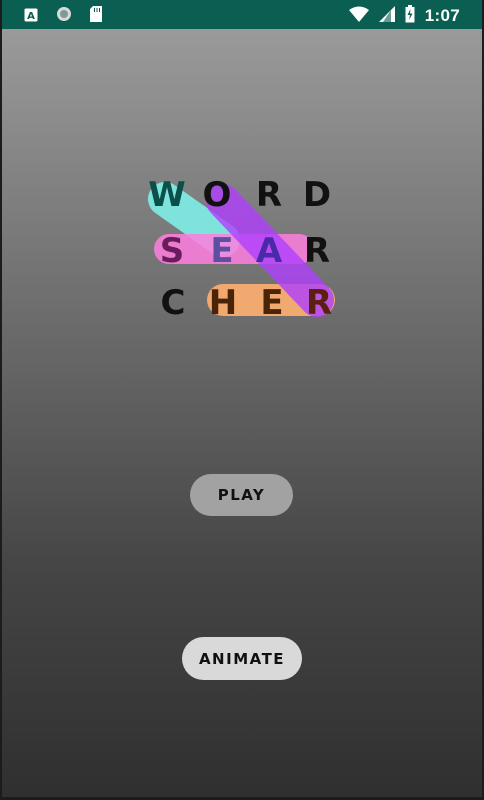  I want to click on logo-letter: A, so click(269, 251).